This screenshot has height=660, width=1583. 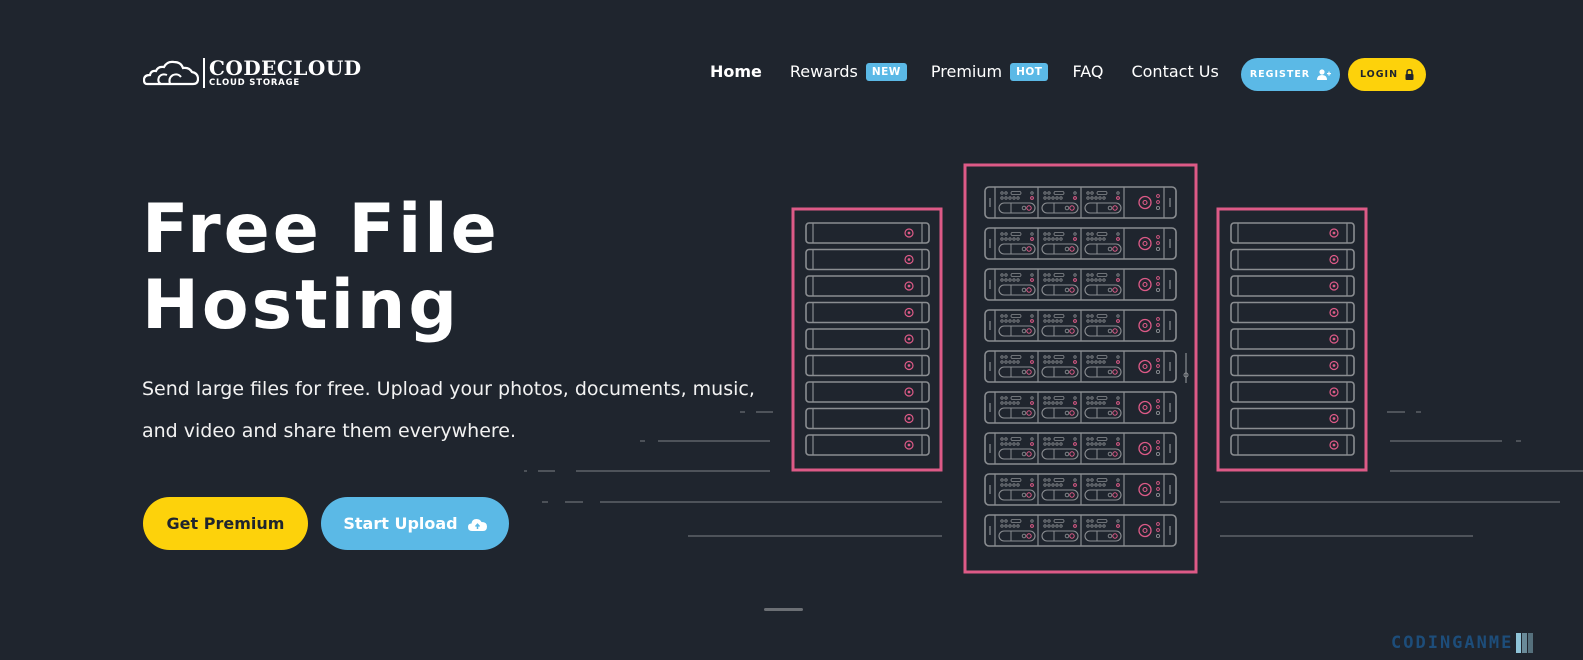 I want to click on center-server-rack, so click(x=1080, y=368).